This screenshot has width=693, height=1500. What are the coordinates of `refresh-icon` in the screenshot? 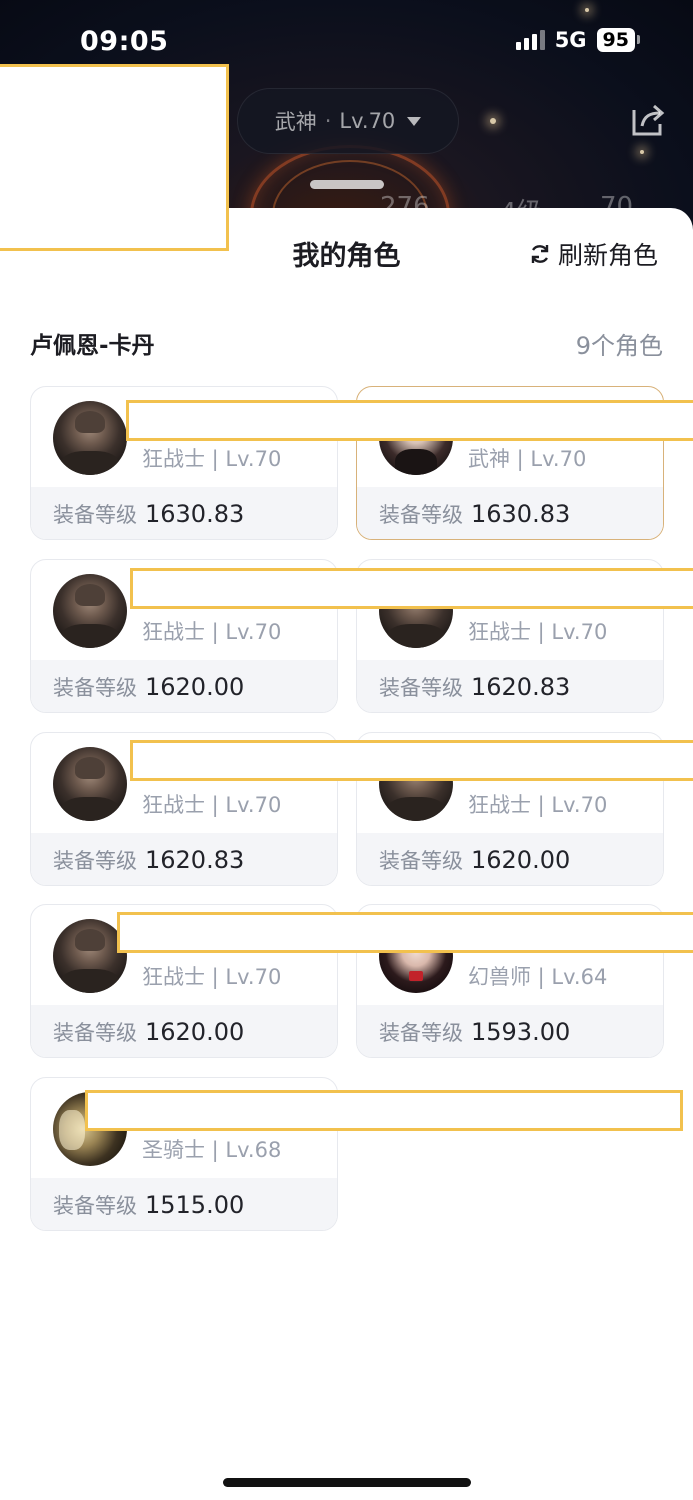 It's located at (540, 254).